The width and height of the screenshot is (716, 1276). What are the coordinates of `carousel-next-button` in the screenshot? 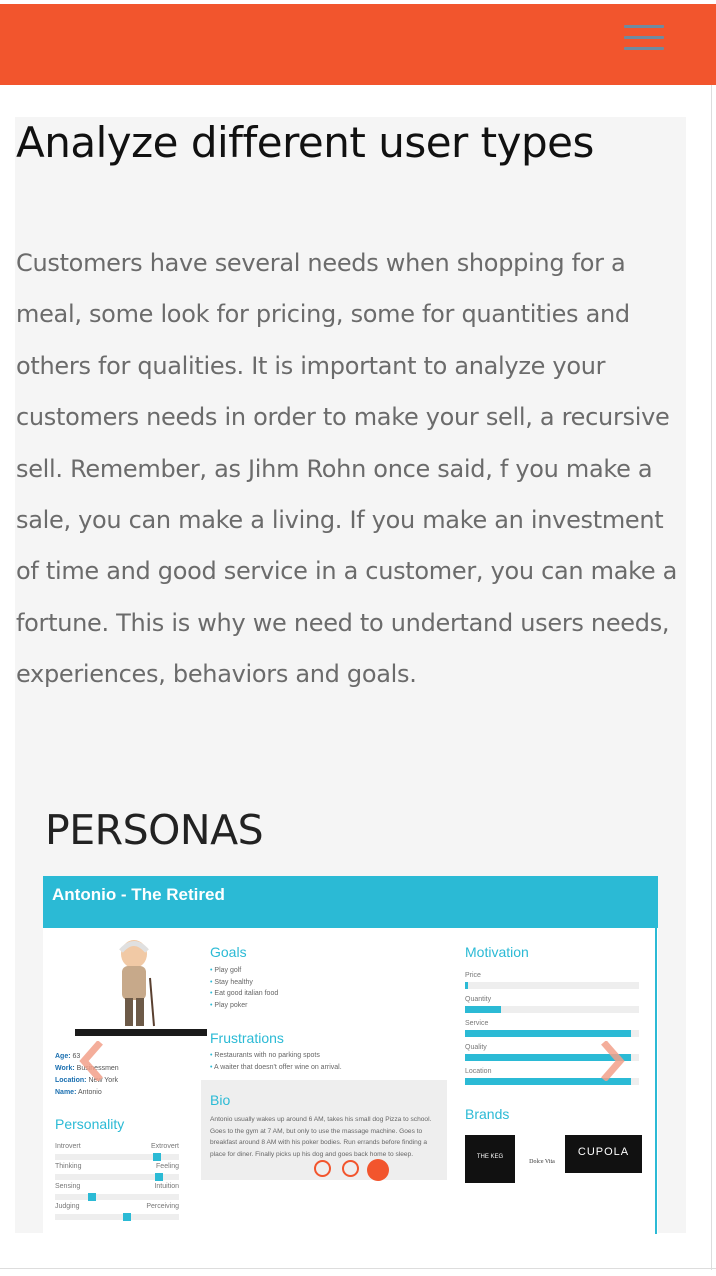 It's located at (613, 1061).